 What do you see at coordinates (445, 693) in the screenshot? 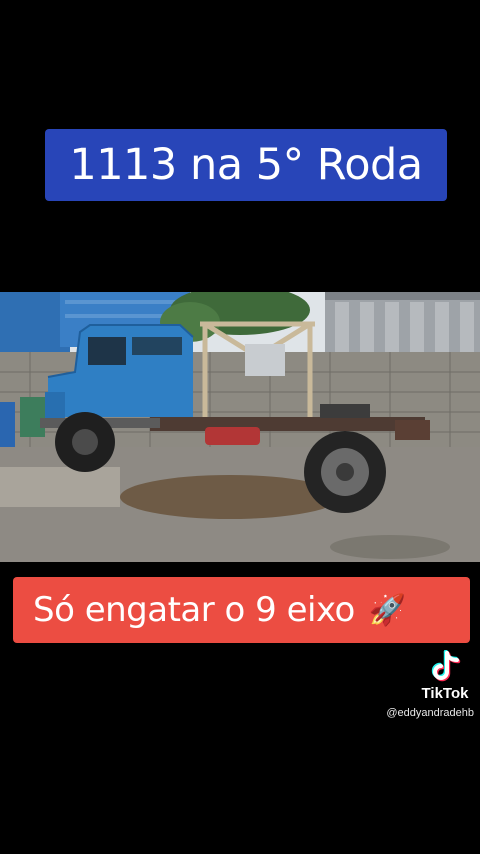
I see `tiktok-wordmark: TikTok` at bounding box center [445, 693].